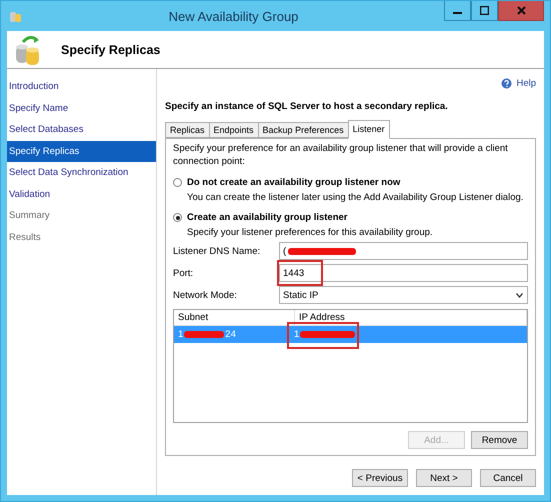  I want to click on window-title: New Availability Group, so click(234, 16).